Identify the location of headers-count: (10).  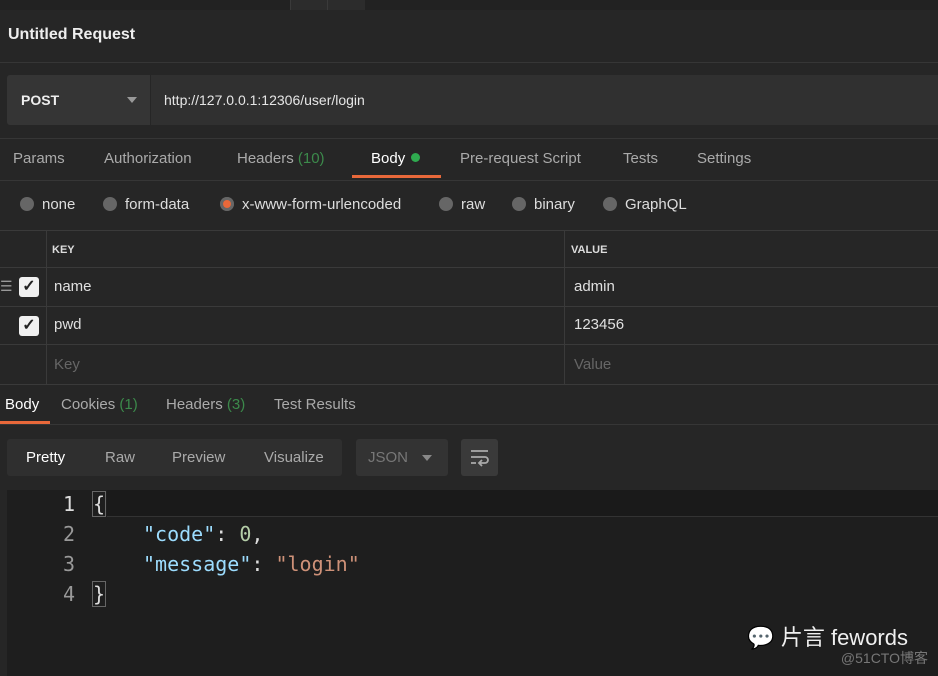
(311, 158).